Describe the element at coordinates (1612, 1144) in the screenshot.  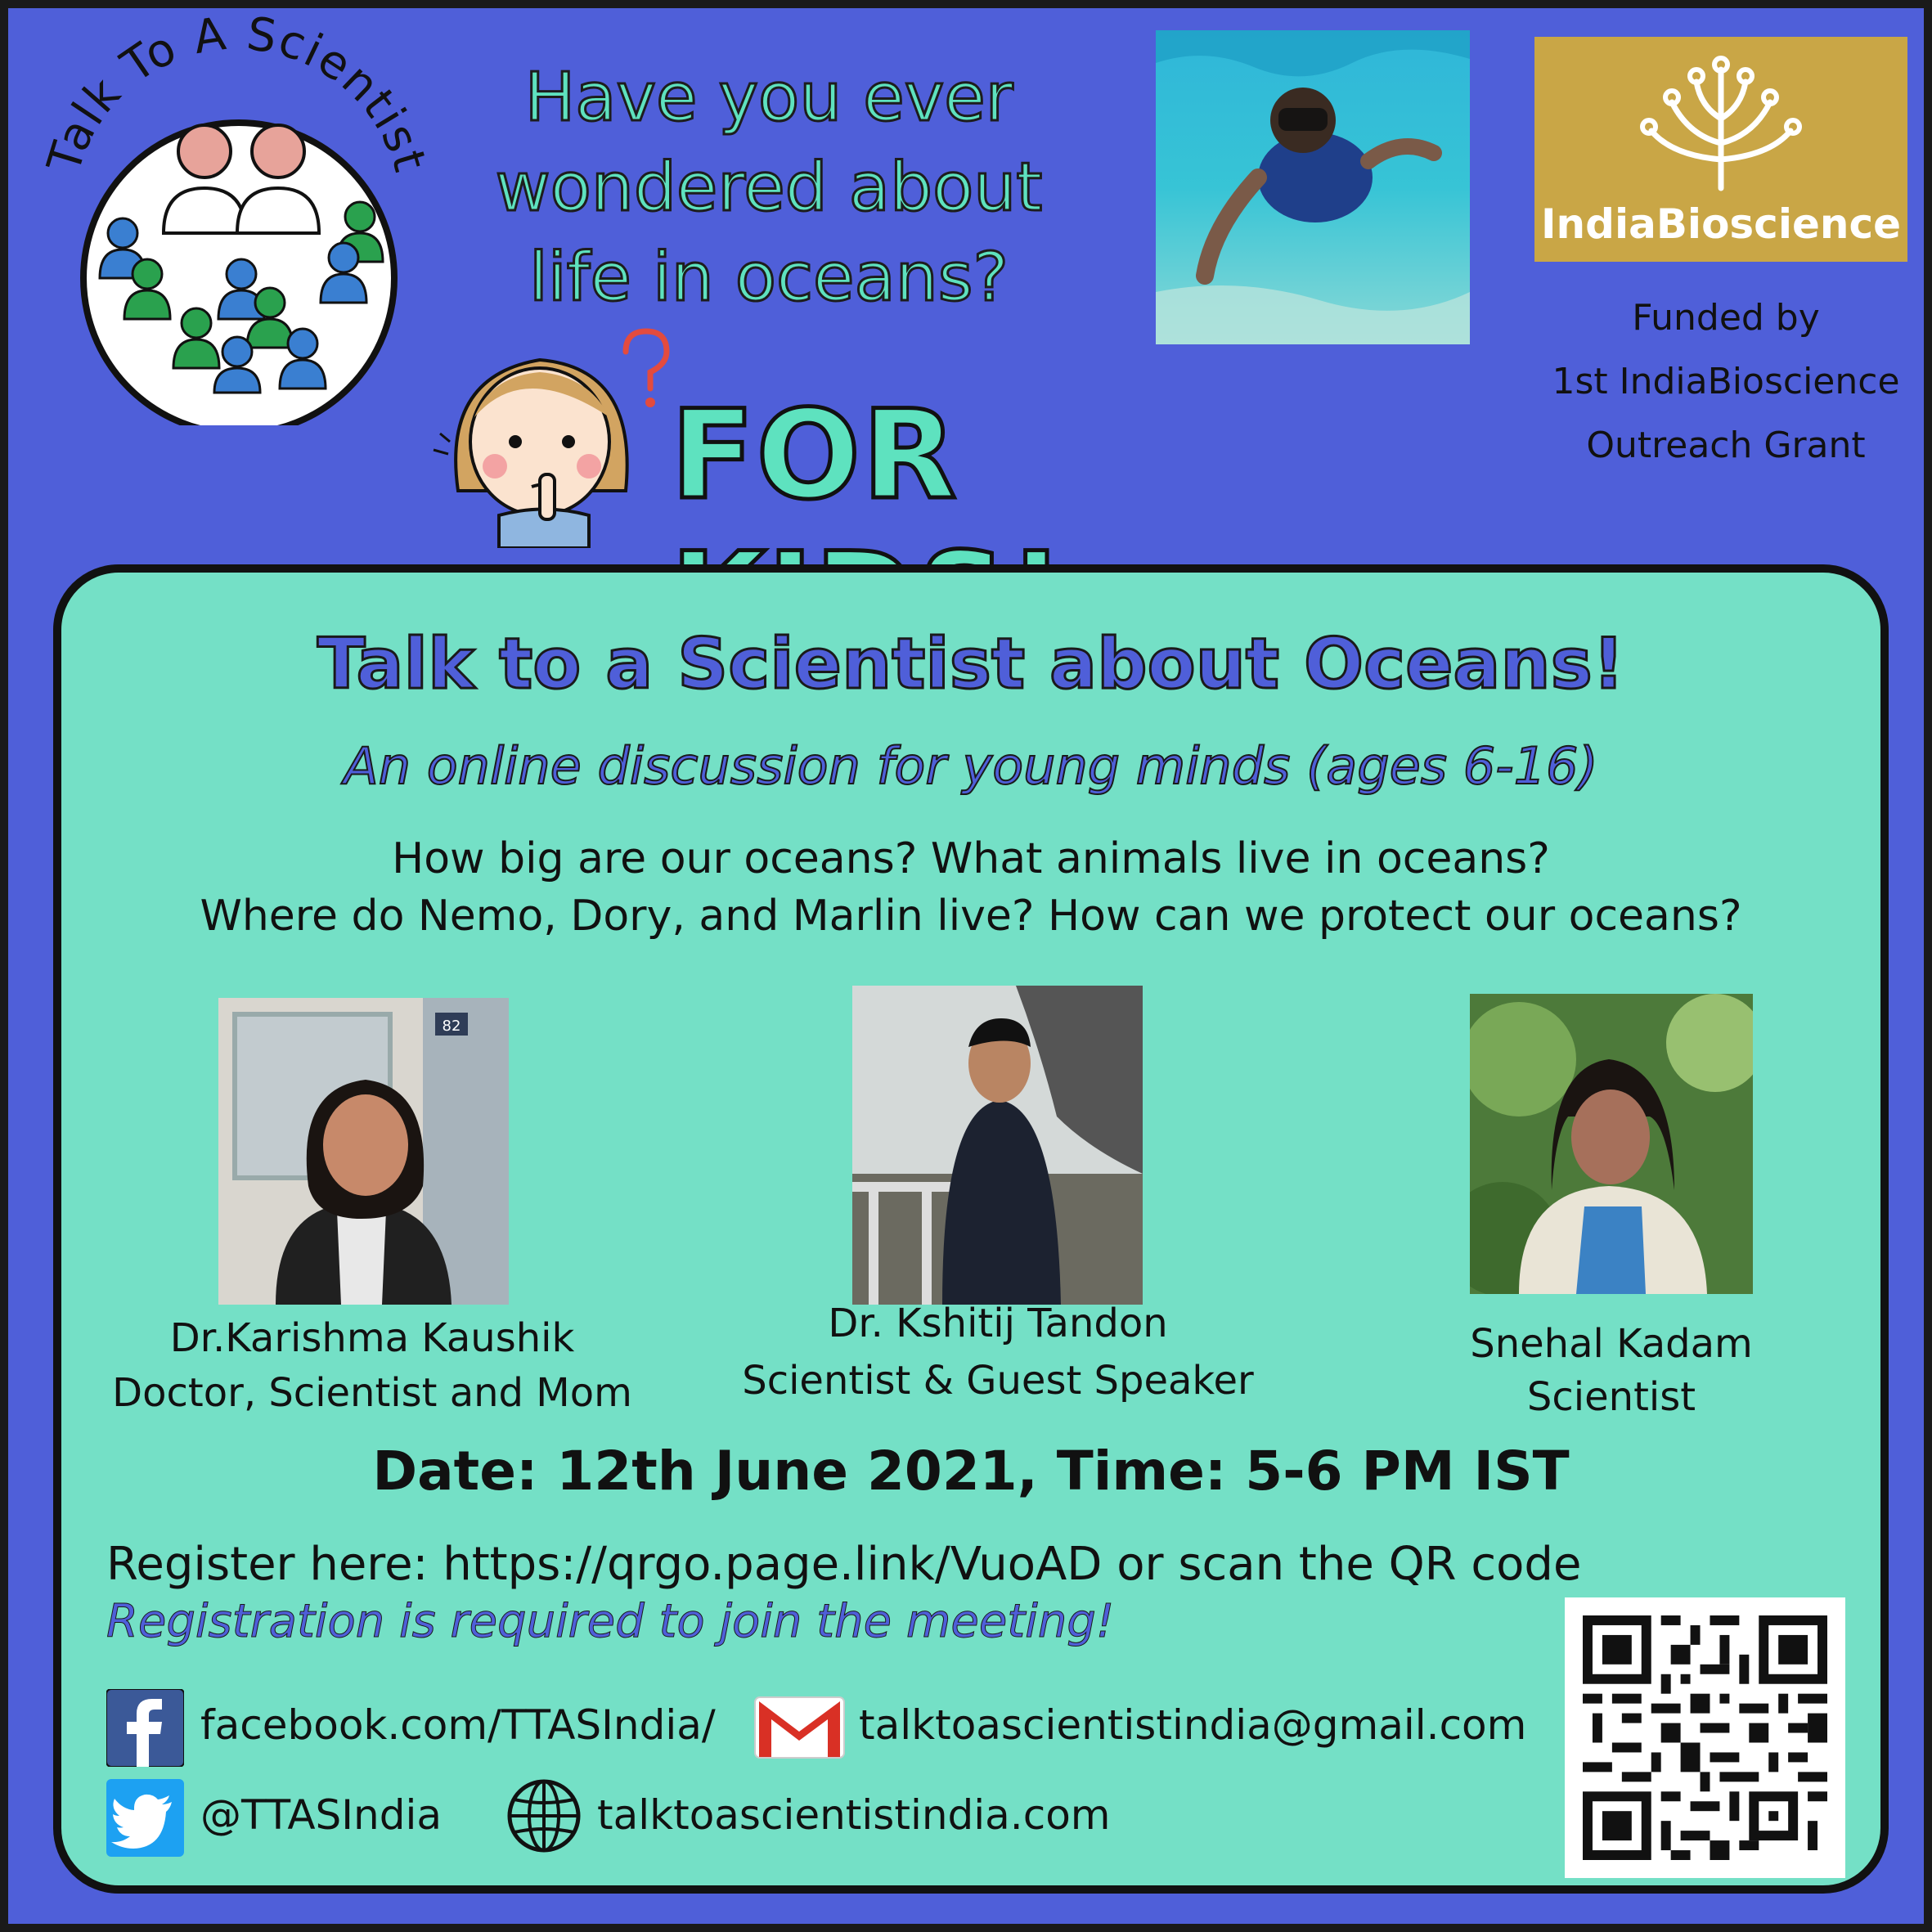
I see `speaker-photo-snehal` at that location.